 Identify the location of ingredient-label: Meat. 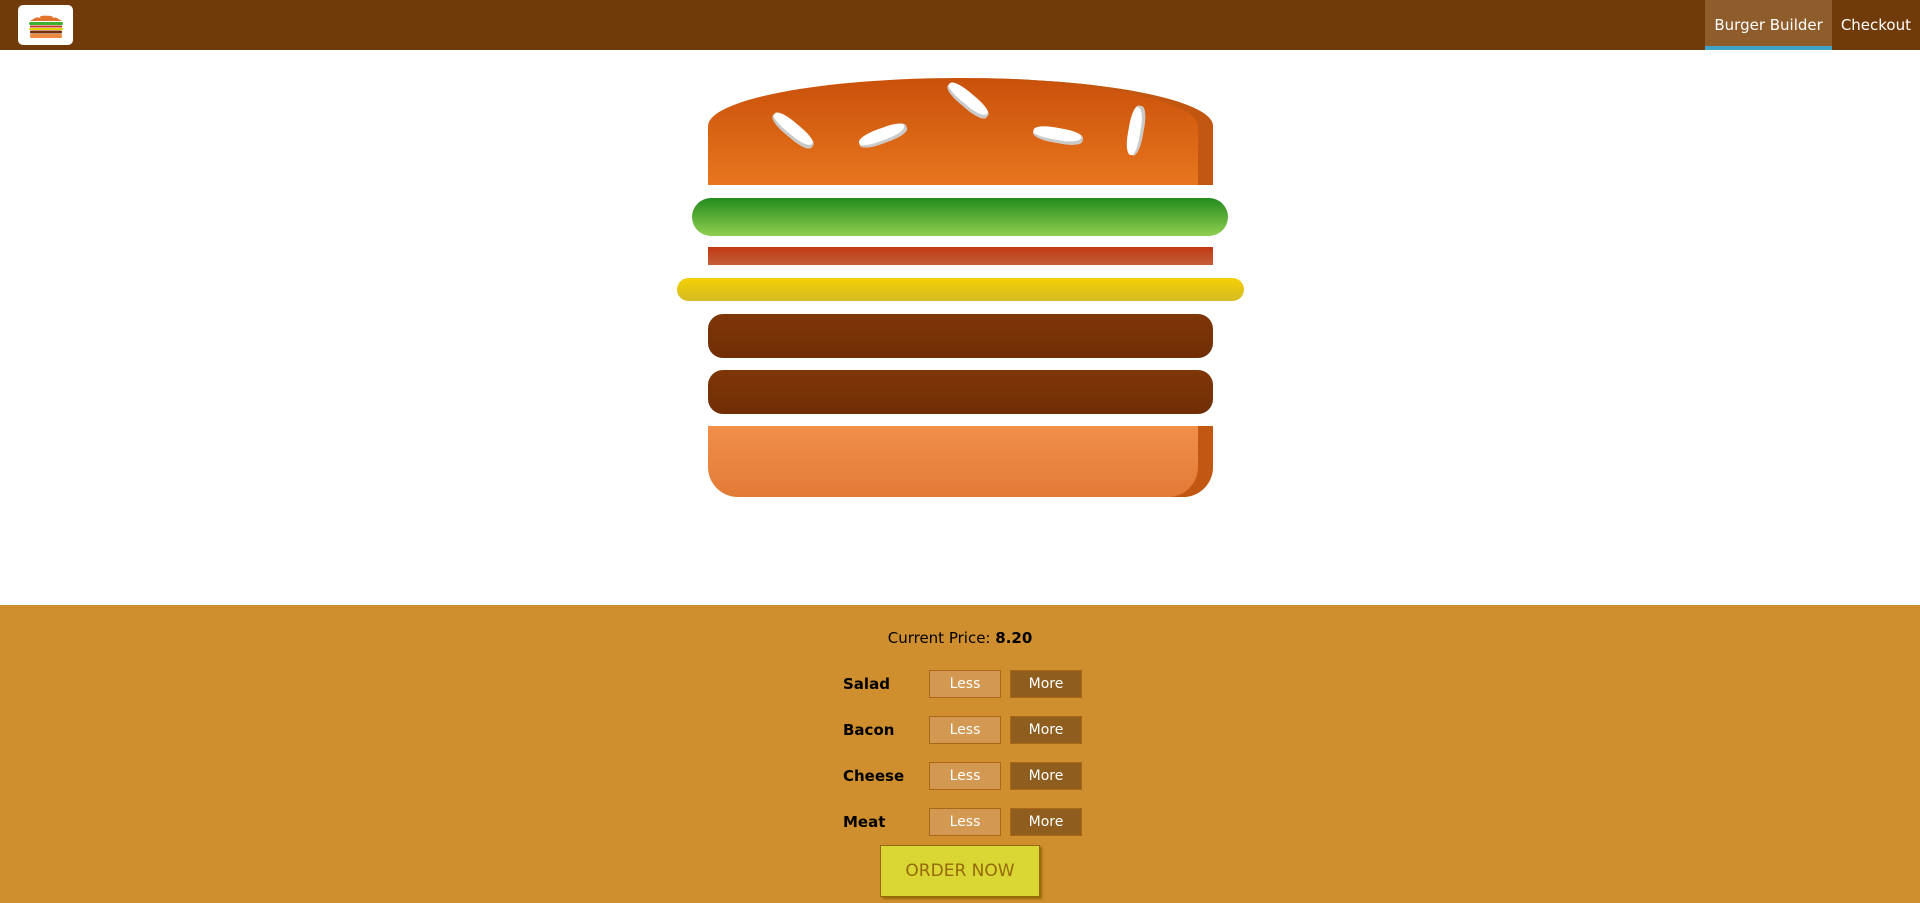
(864, 822).